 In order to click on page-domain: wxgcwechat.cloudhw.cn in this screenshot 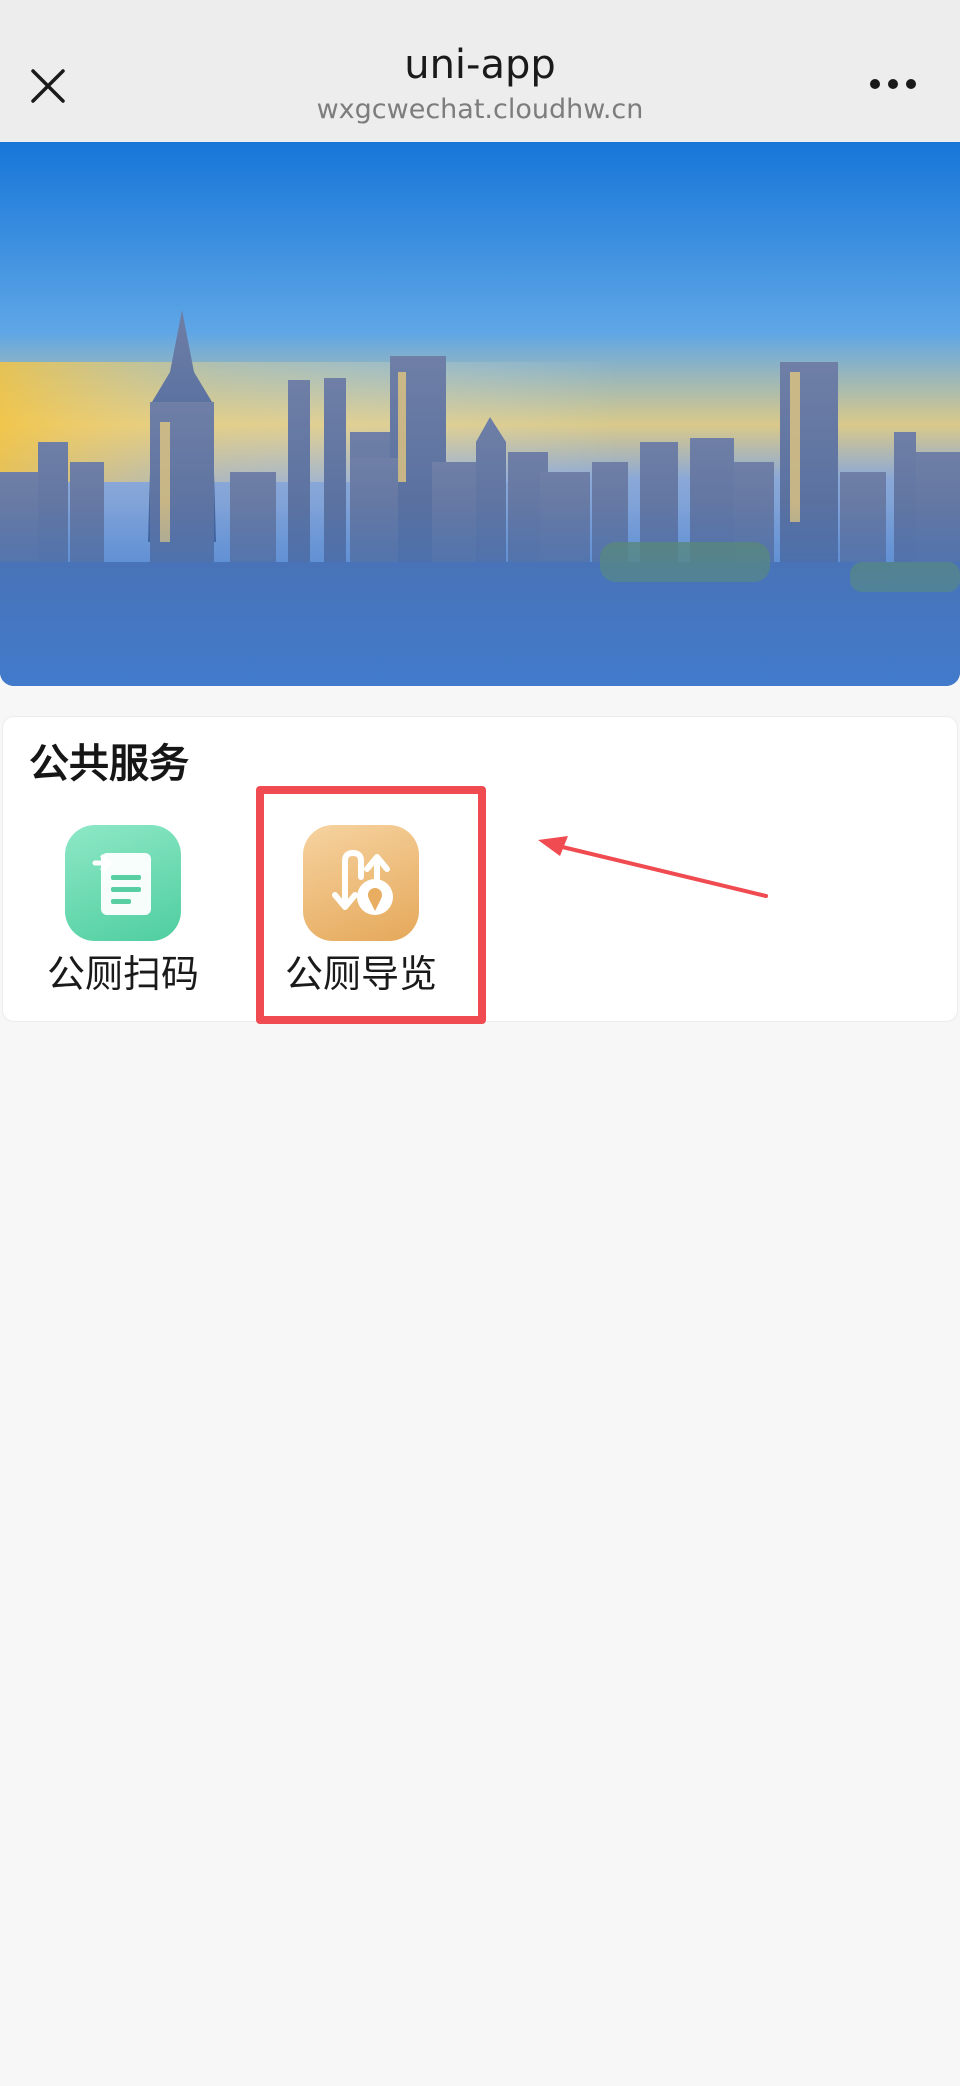, I will do `click(480, 109)`.